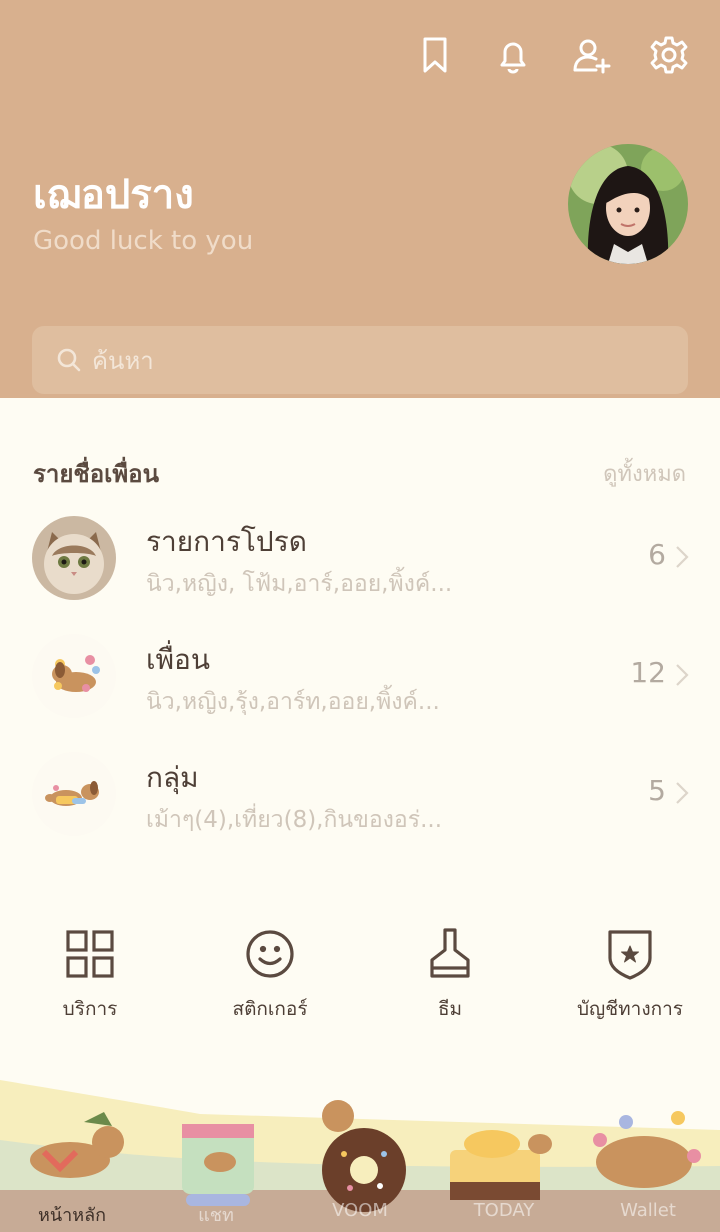 Image resolution: width=720 pixels, height=1232 pixels. I want to click on official-accounts-button: บัญชีทางการ, so click(630, 975).